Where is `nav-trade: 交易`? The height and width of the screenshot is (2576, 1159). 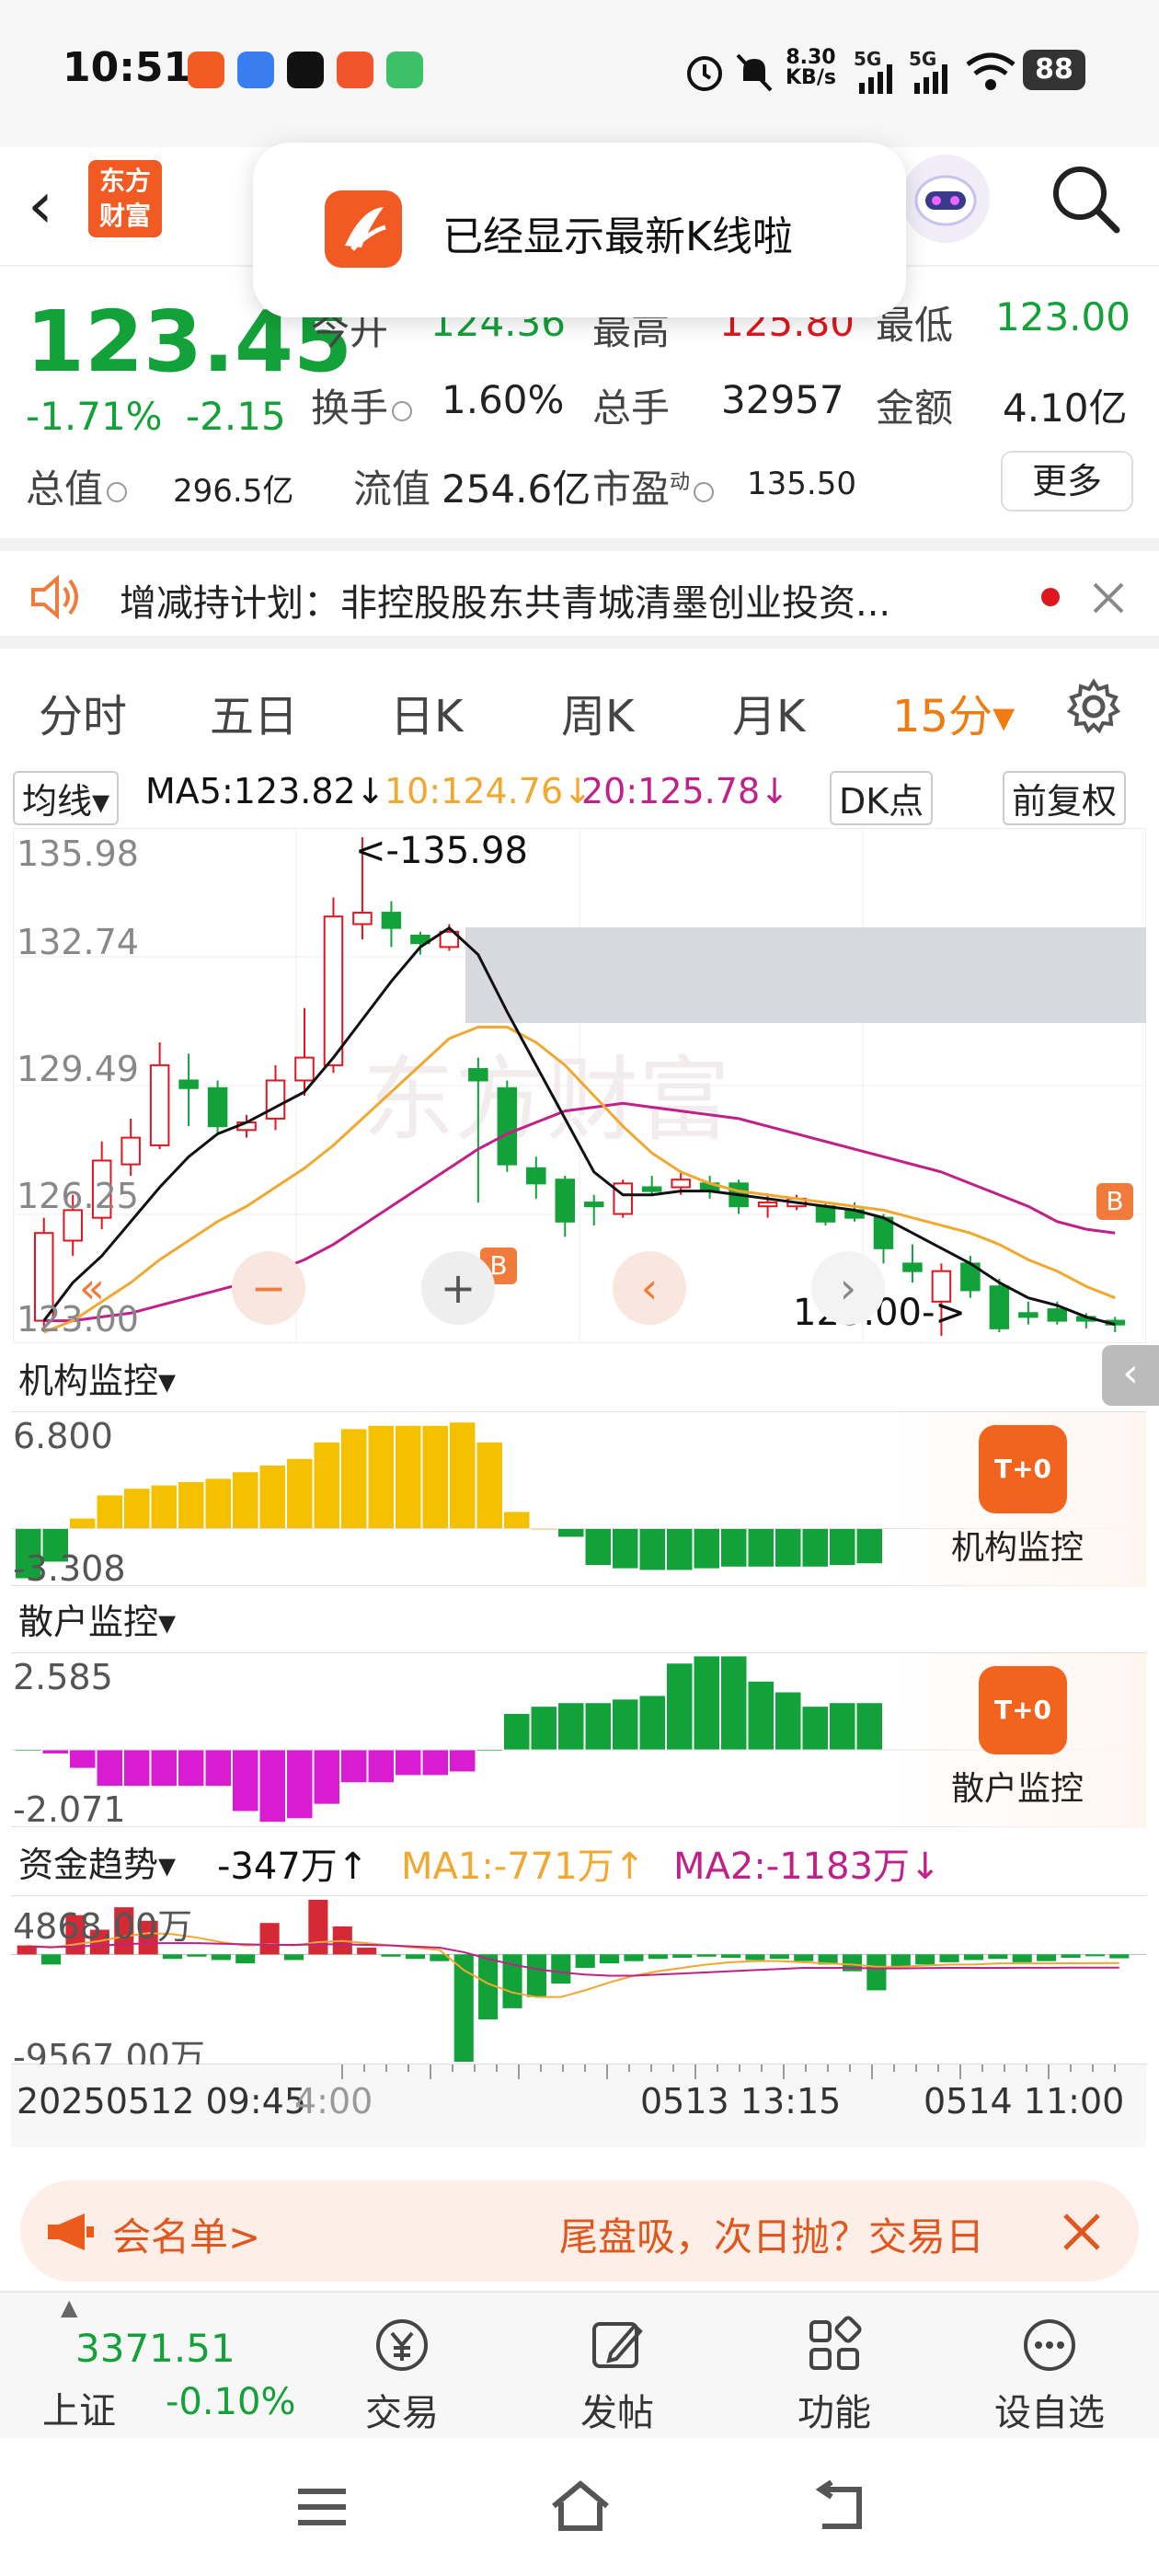 nav-trade: 交易 is located at coordinates (402, 2375).